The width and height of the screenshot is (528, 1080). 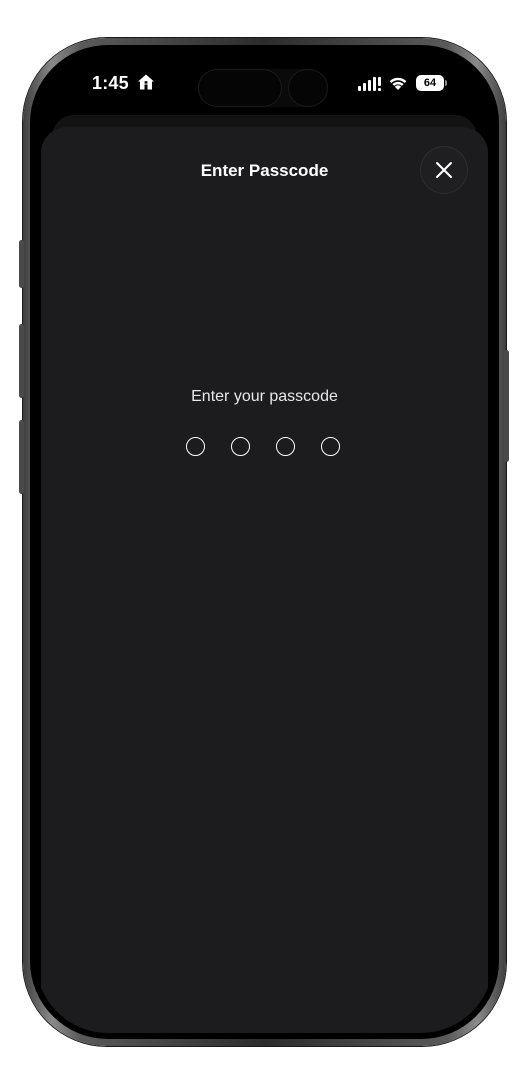 I want to click on mute-switch, so click(x=21, y=264).